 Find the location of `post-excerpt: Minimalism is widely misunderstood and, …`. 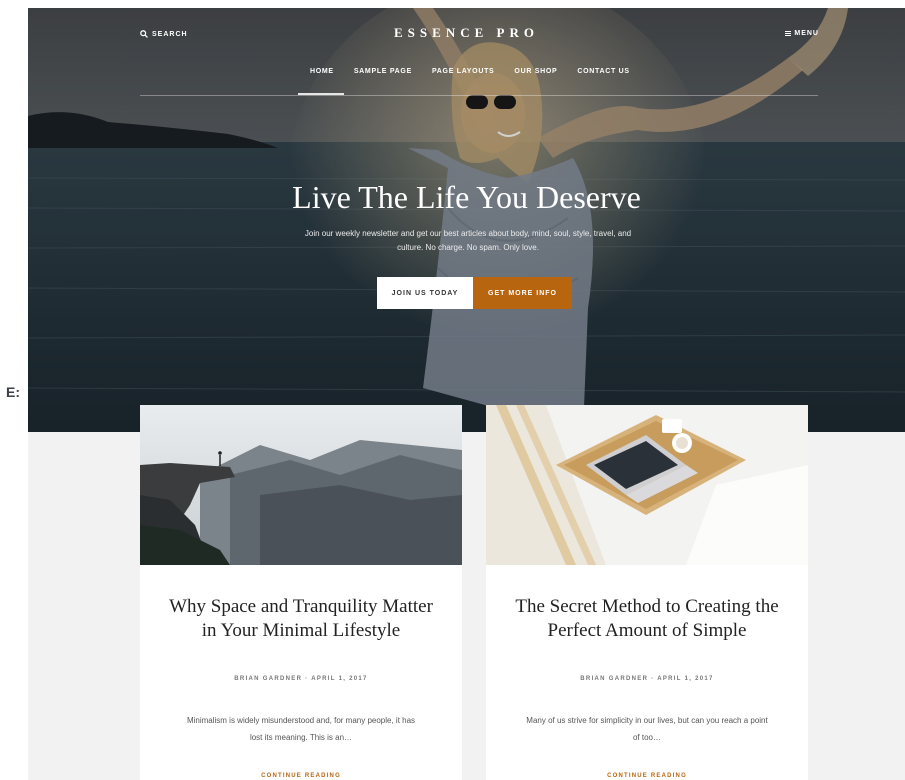

post-excerpt: Minimalism is widely misunderstood and, … is located at coordinates (301, 729).